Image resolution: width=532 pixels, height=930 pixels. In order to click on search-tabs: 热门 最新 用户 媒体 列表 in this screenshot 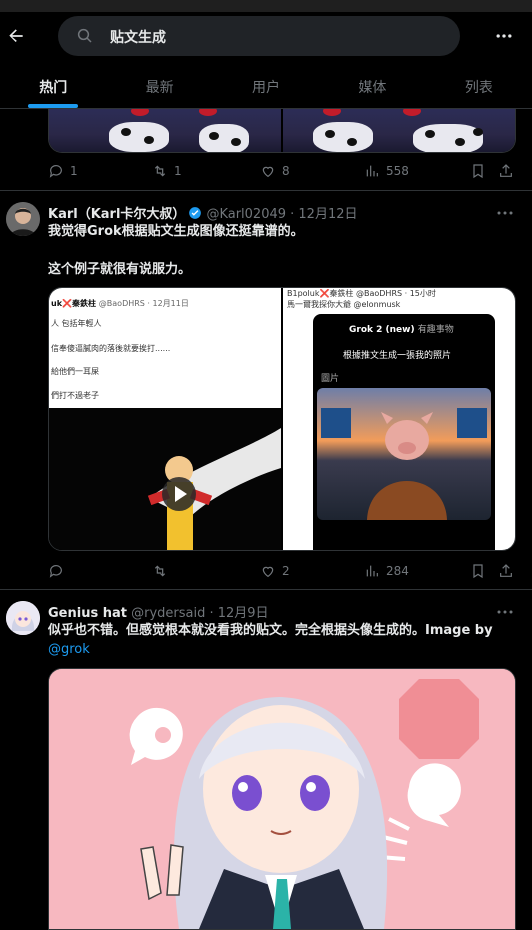, I will do `click(266, 86)`.